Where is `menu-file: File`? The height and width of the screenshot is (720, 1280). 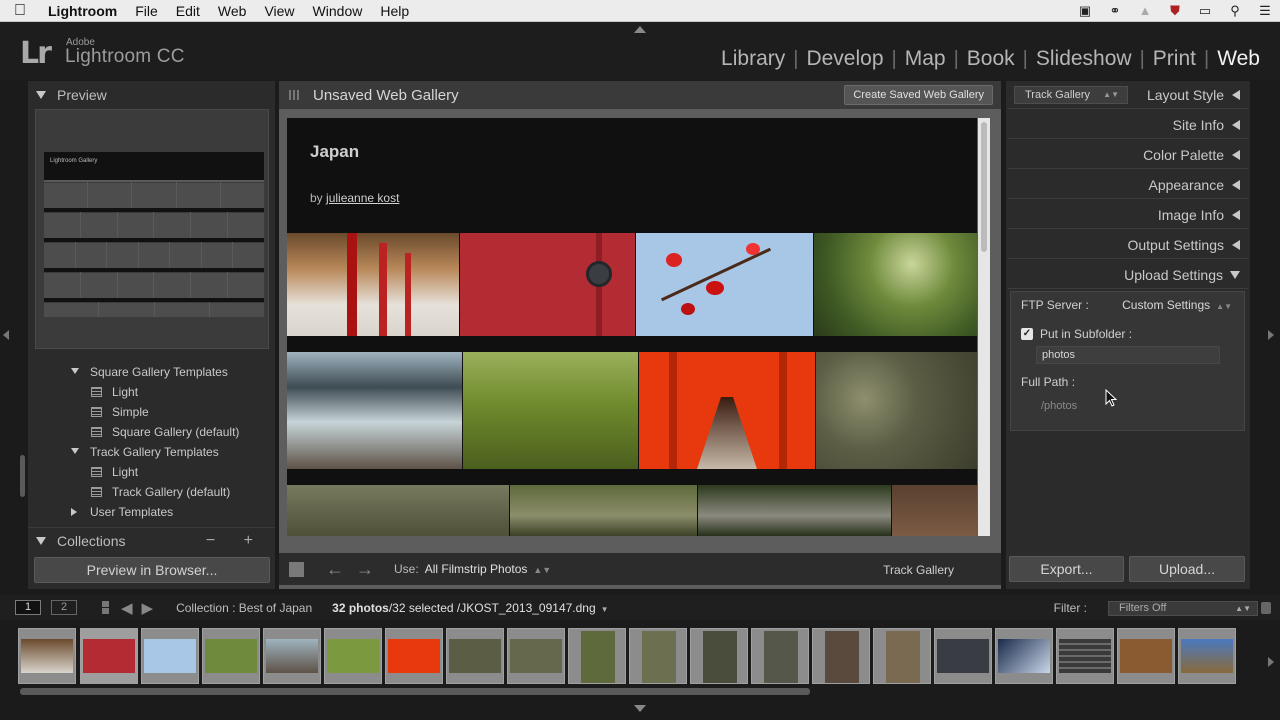 menu-file: File is located at coordinates (146, 11).